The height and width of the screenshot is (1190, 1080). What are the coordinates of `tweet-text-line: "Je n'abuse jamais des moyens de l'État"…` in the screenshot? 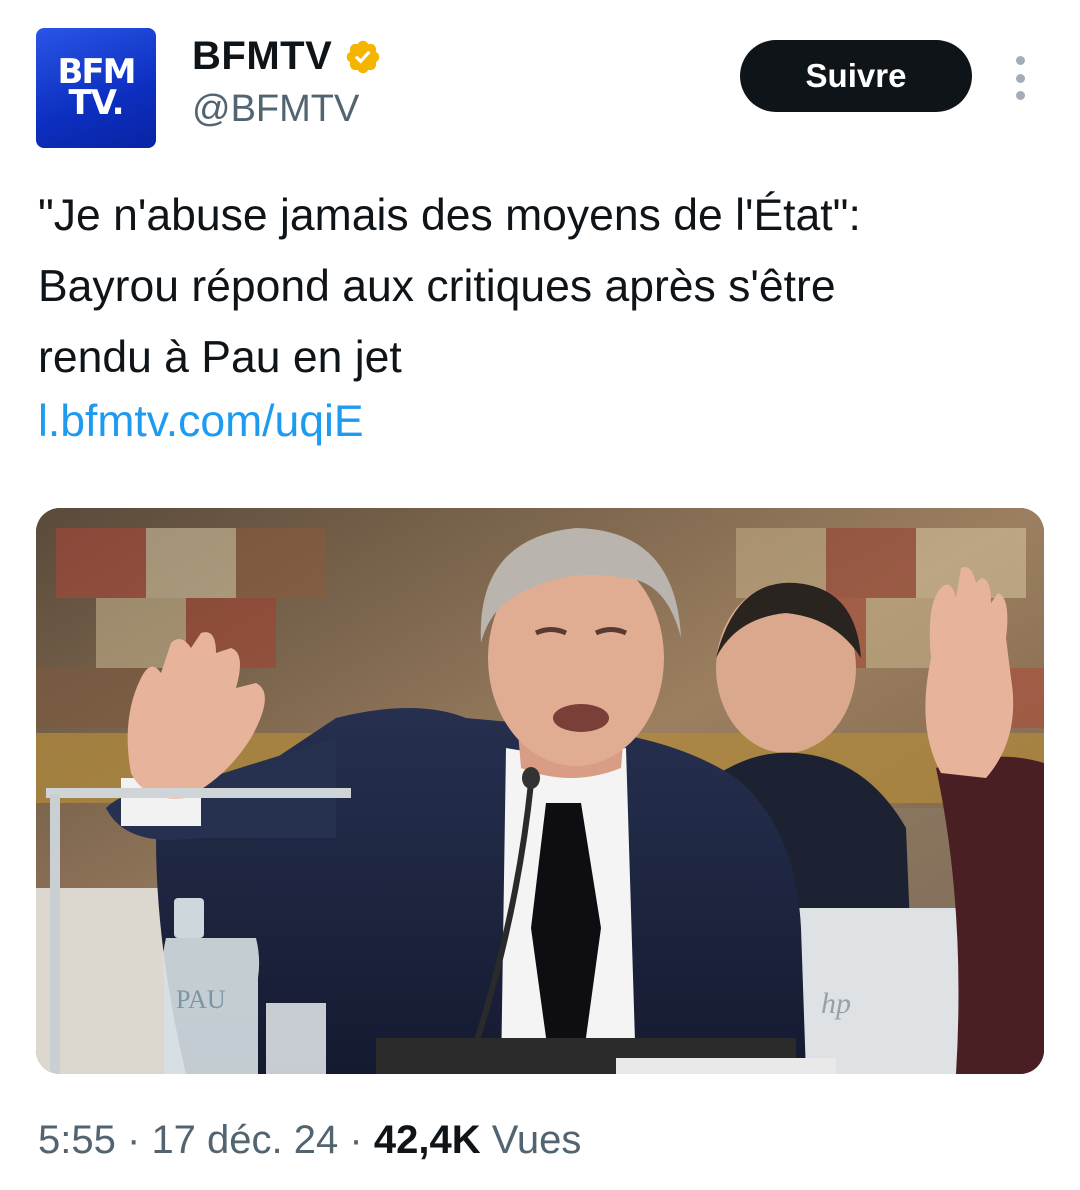 It's located at (449, 215).